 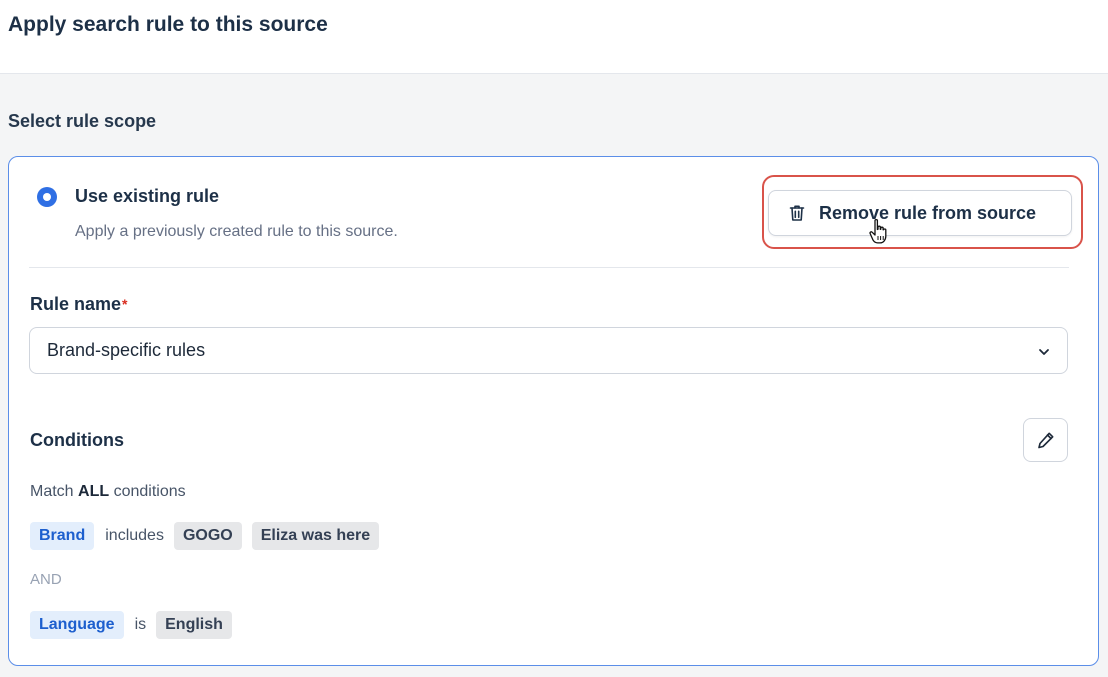 What do you see at coordinates (315, 536) in the screenshot?
I see `condition-value-chip: Eliza was here` at bounding box center [315, 536].